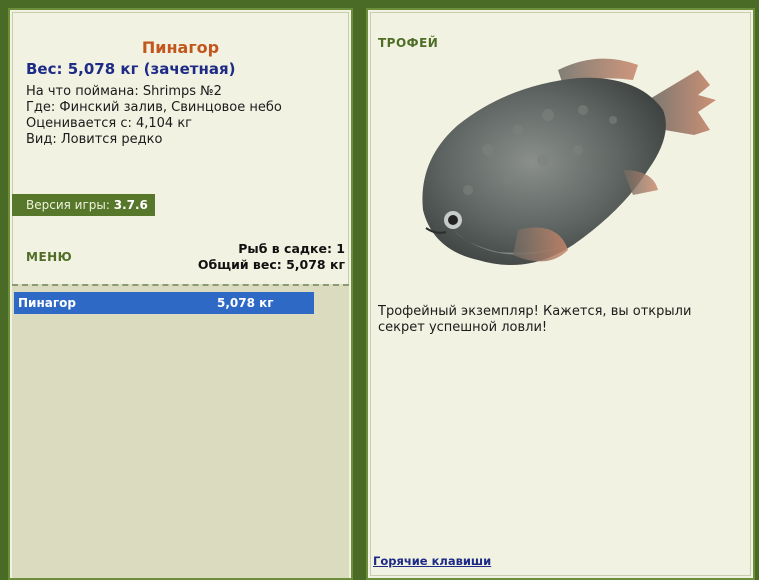 The height and width of the screenshot is (580, 759). What do you see at coordinates (124, 91) in the screenshot?
I see `bait-info: На что поймана: Shrimps №2` at bounding box center [124, 91].